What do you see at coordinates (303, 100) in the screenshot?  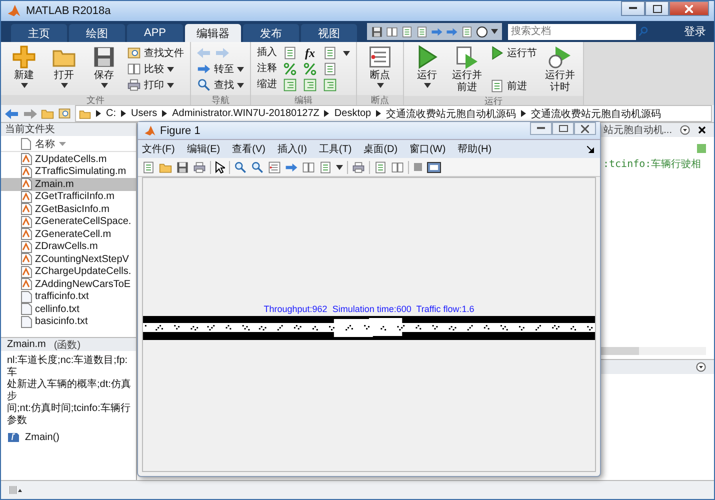 I see `ribbon-group-title: 编辑` at bounding box center [303, 100].